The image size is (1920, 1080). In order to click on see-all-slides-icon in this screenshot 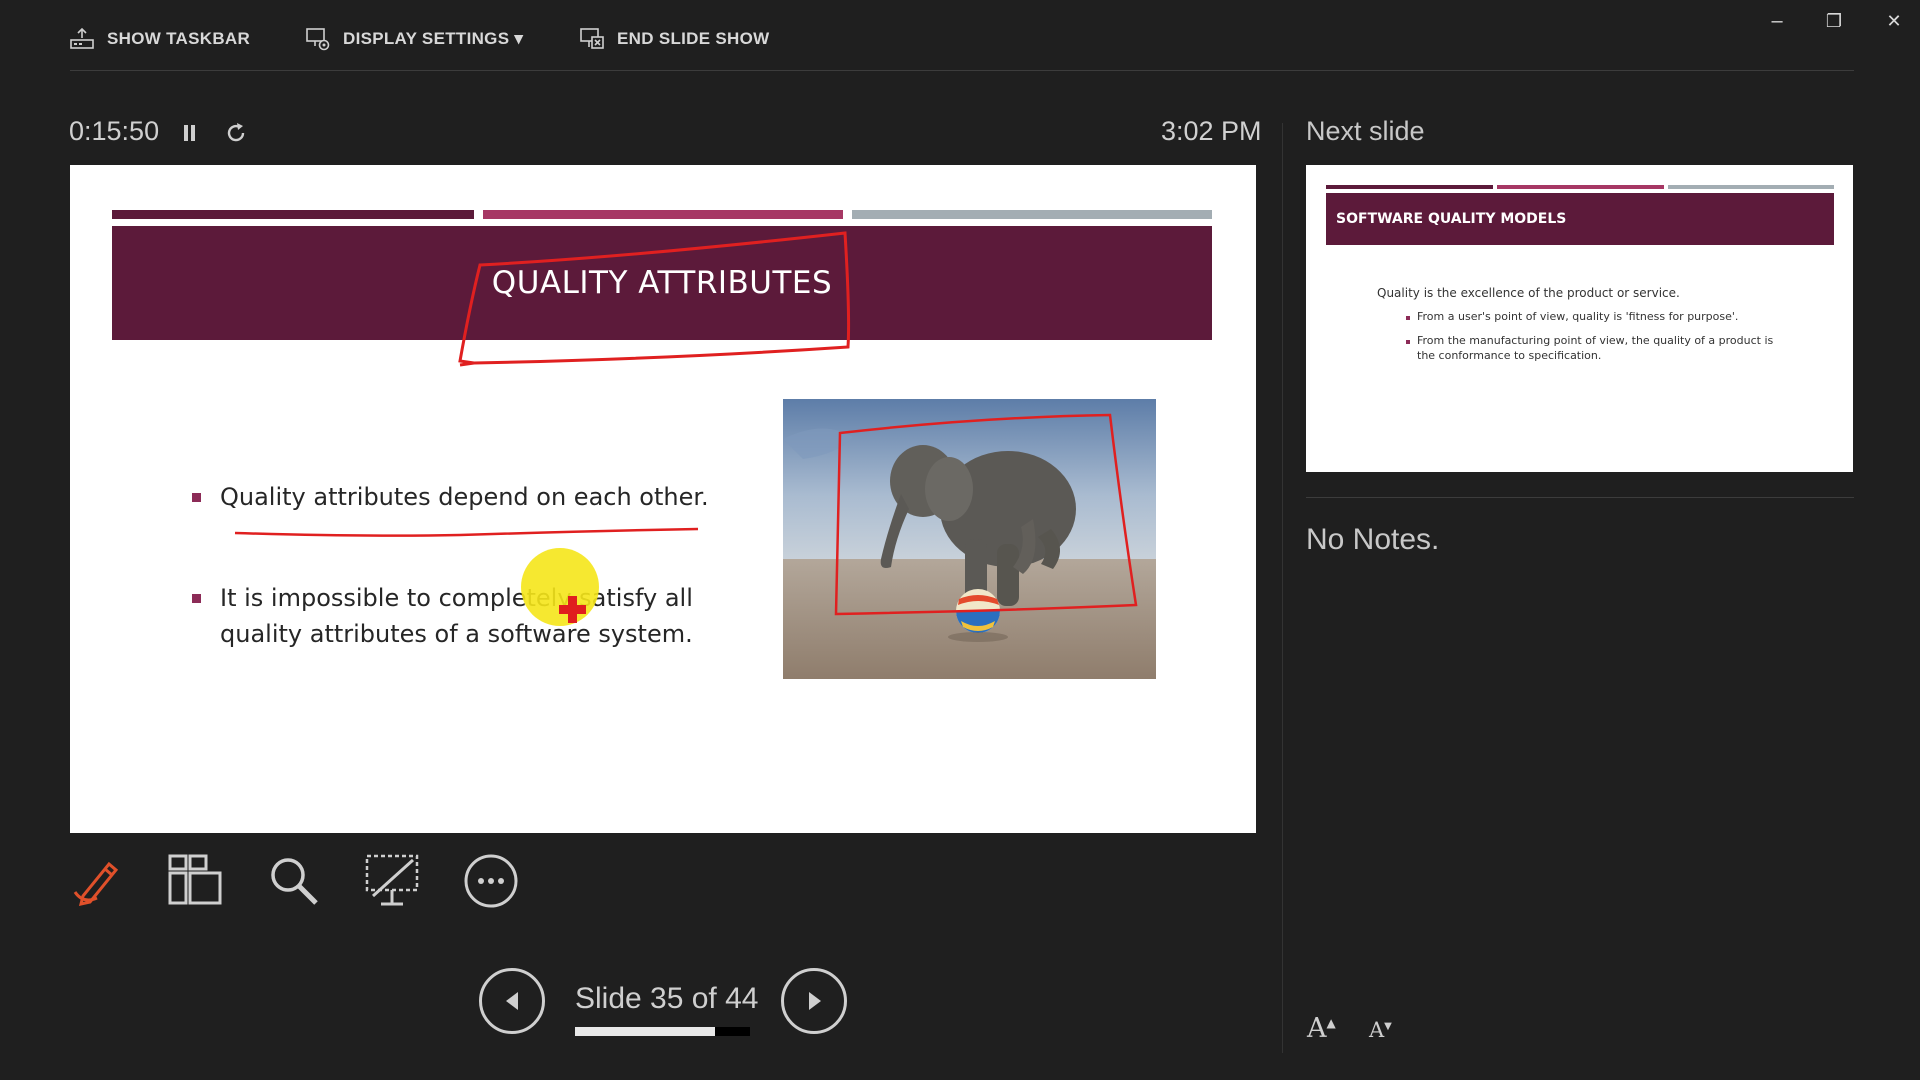, I will do `click(195, 879)`.